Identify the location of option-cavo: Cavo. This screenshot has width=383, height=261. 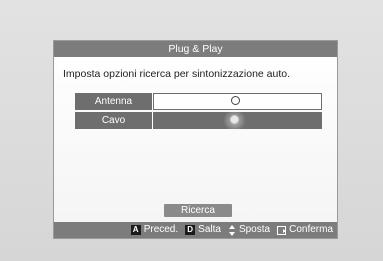
(198, 120).